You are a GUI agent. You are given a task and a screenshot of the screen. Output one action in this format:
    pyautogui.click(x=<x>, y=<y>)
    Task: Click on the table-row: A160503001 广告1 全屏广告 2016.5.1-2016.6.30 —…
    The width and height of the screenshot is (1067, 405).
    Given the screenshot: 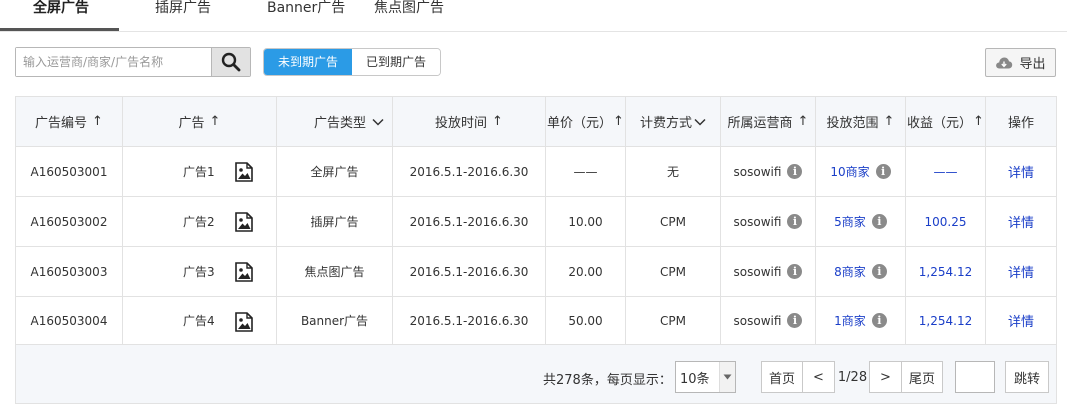 What is the action you would take?
    pyautogui.click(x=536, y=172)
    